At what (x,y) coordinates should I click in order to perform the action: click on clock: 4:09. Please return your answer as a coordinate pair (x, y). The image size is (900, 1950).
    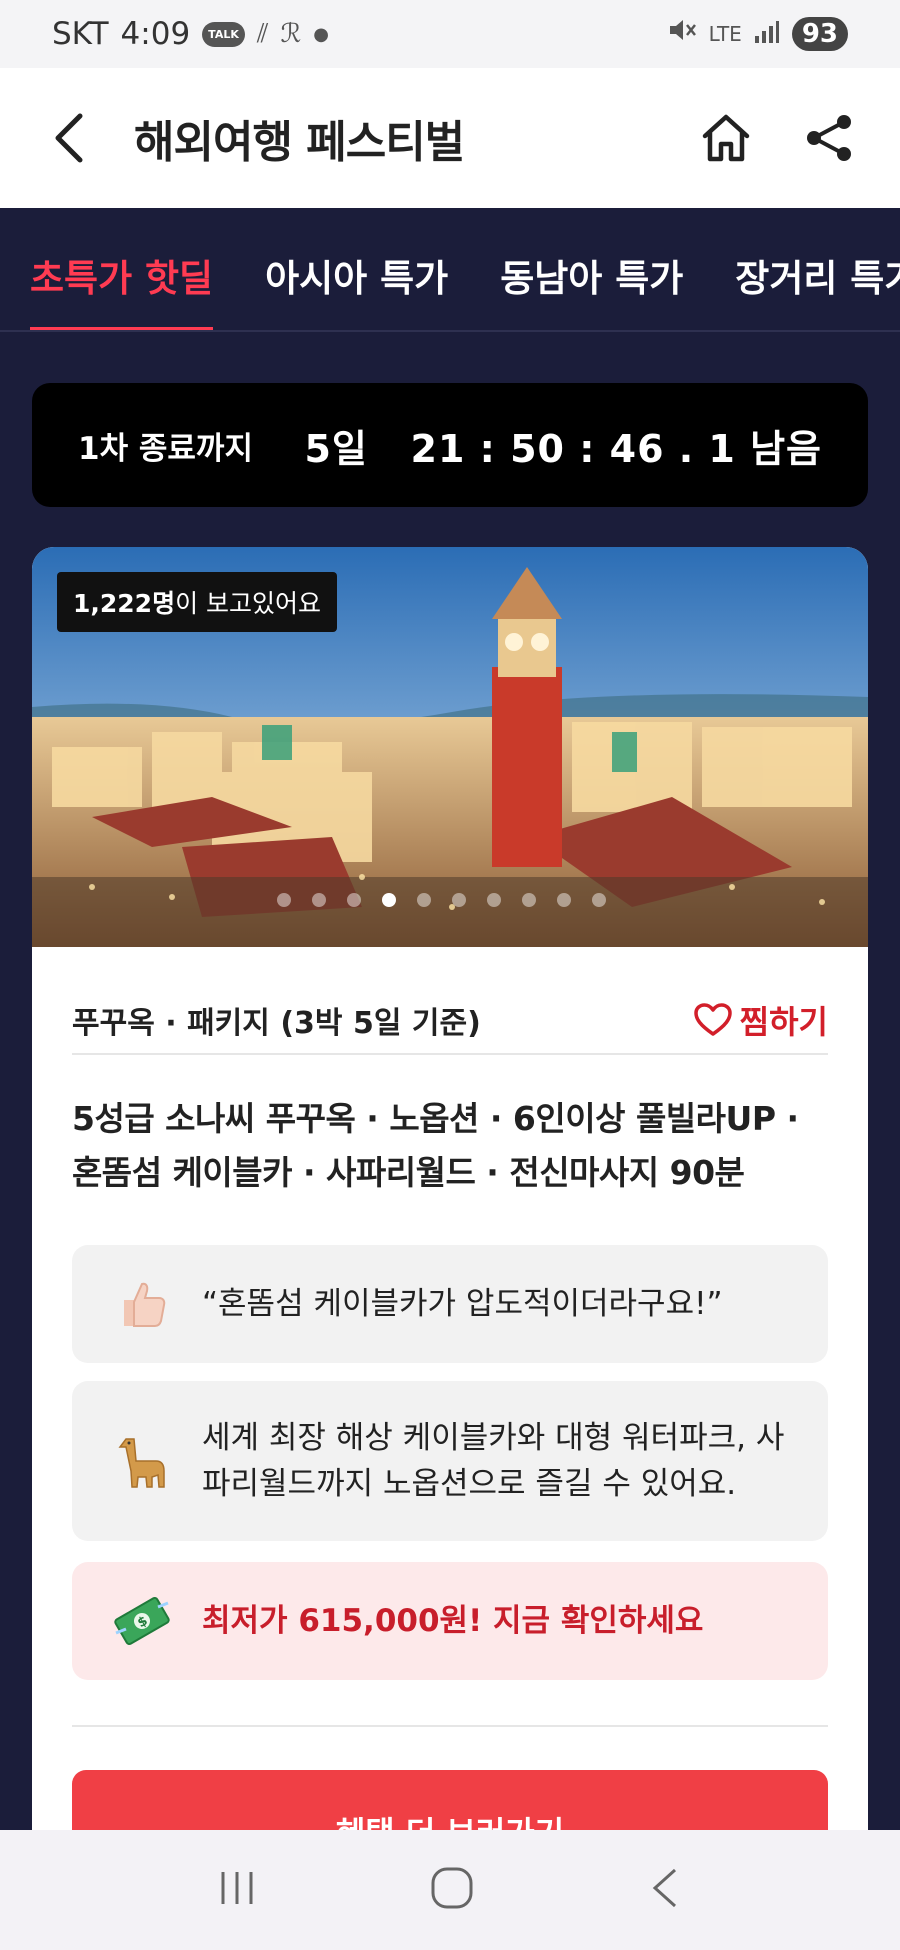
    Looking at the image, I should click on (155, 34).